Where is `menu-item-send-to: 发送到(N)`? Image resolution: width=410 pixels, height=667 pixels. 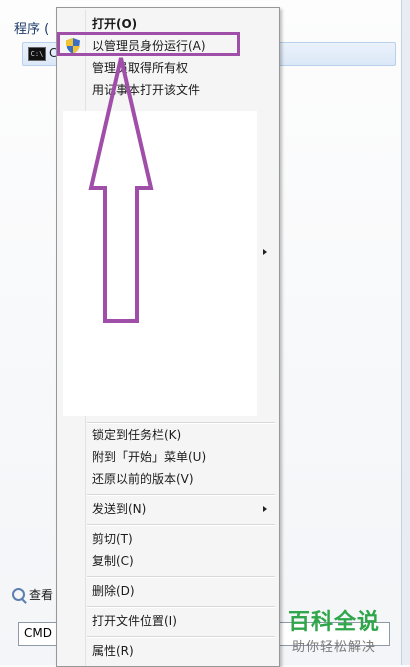 menu-item-send-to: 发送到(N) is located at coordinates (168, 509).